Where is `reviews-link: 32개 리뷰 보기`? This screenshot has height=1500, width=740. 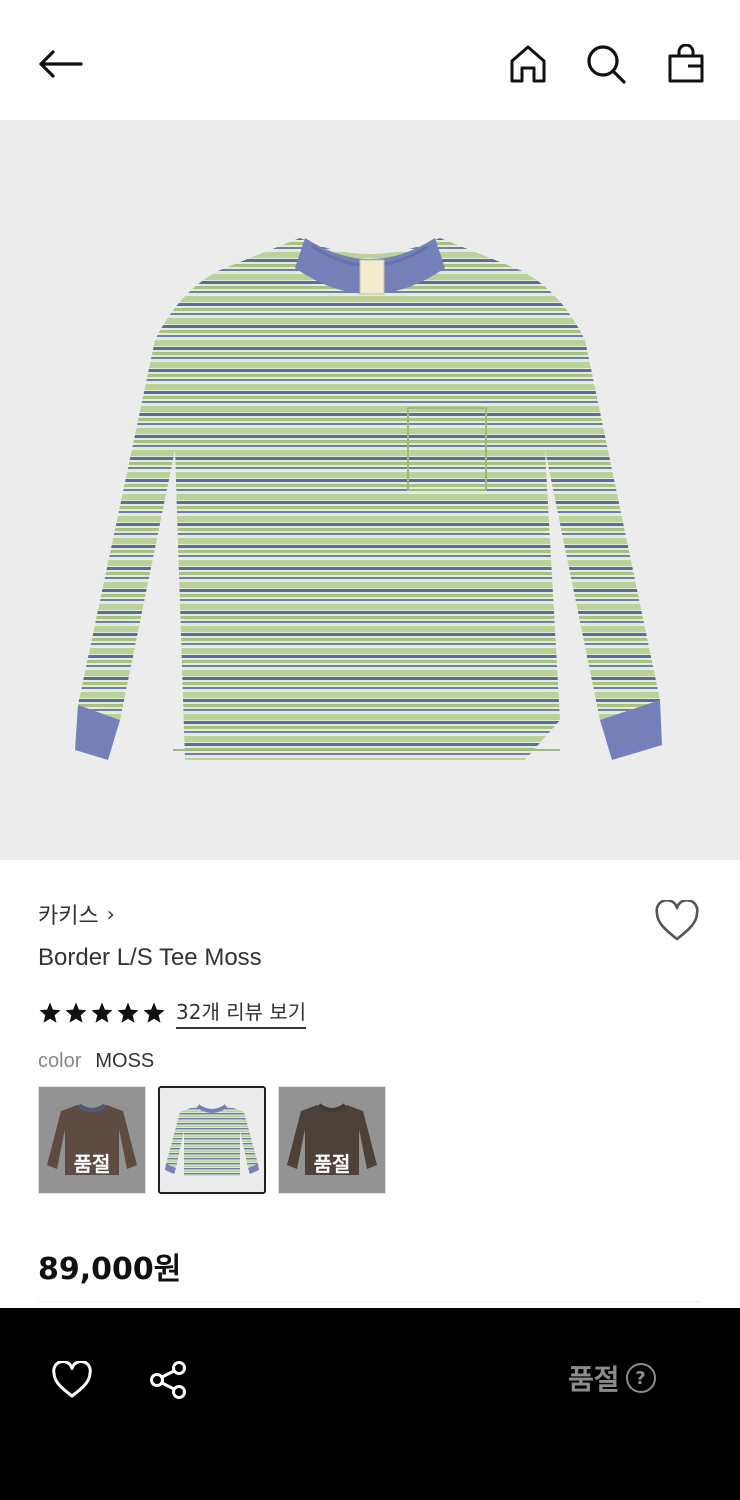
reviews-link: 32개 리뷰 보기 is located at coordinates (241, 1012).